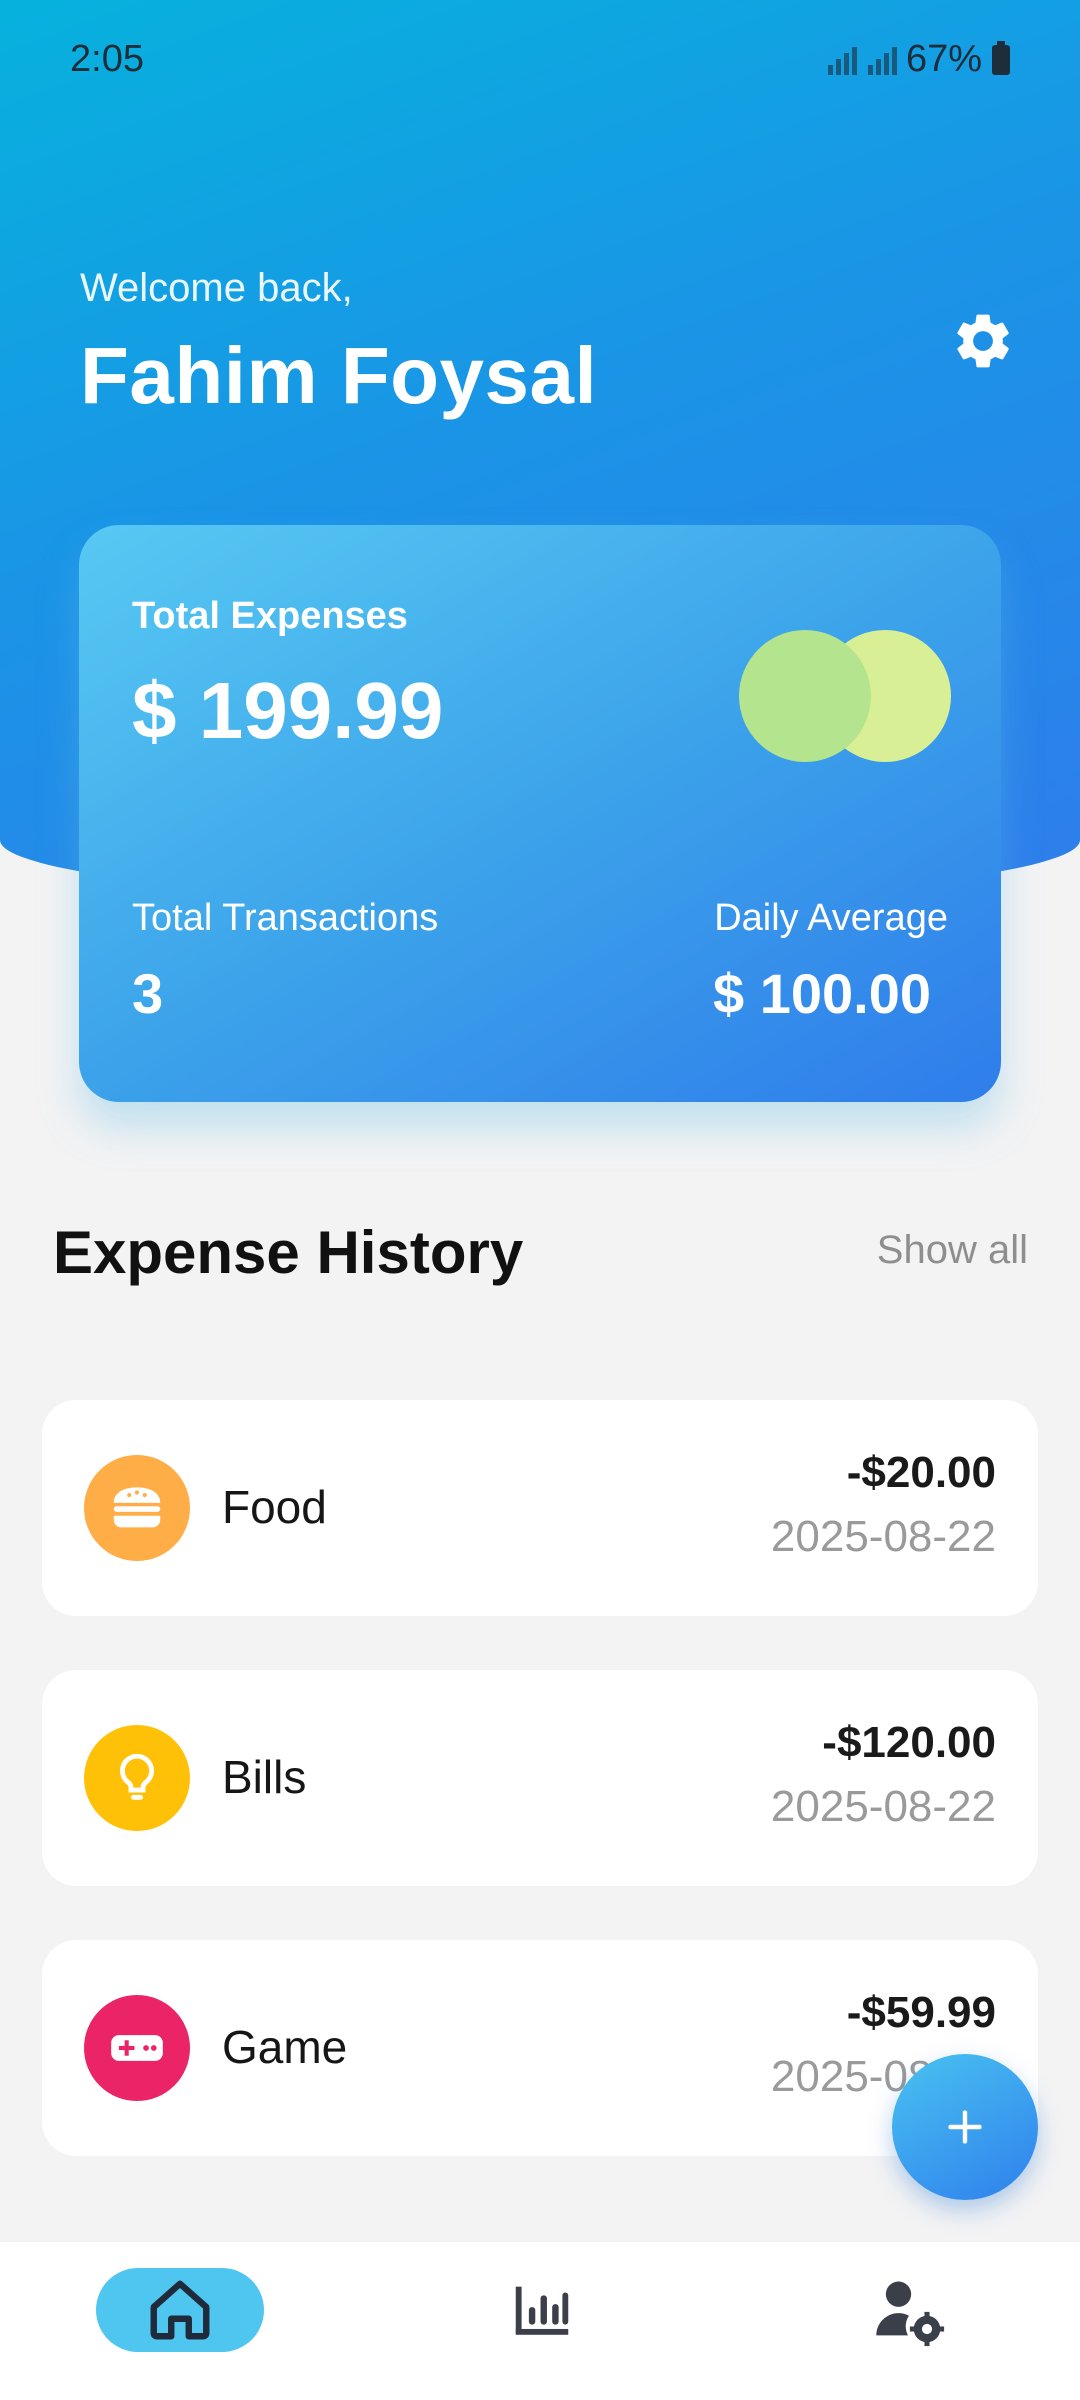 This screenshot has width=1080, height=2400. Describe the element at coordinates (288, 710) in the screenshot. I see `total-expenses-value: $ 199.99` at that location.